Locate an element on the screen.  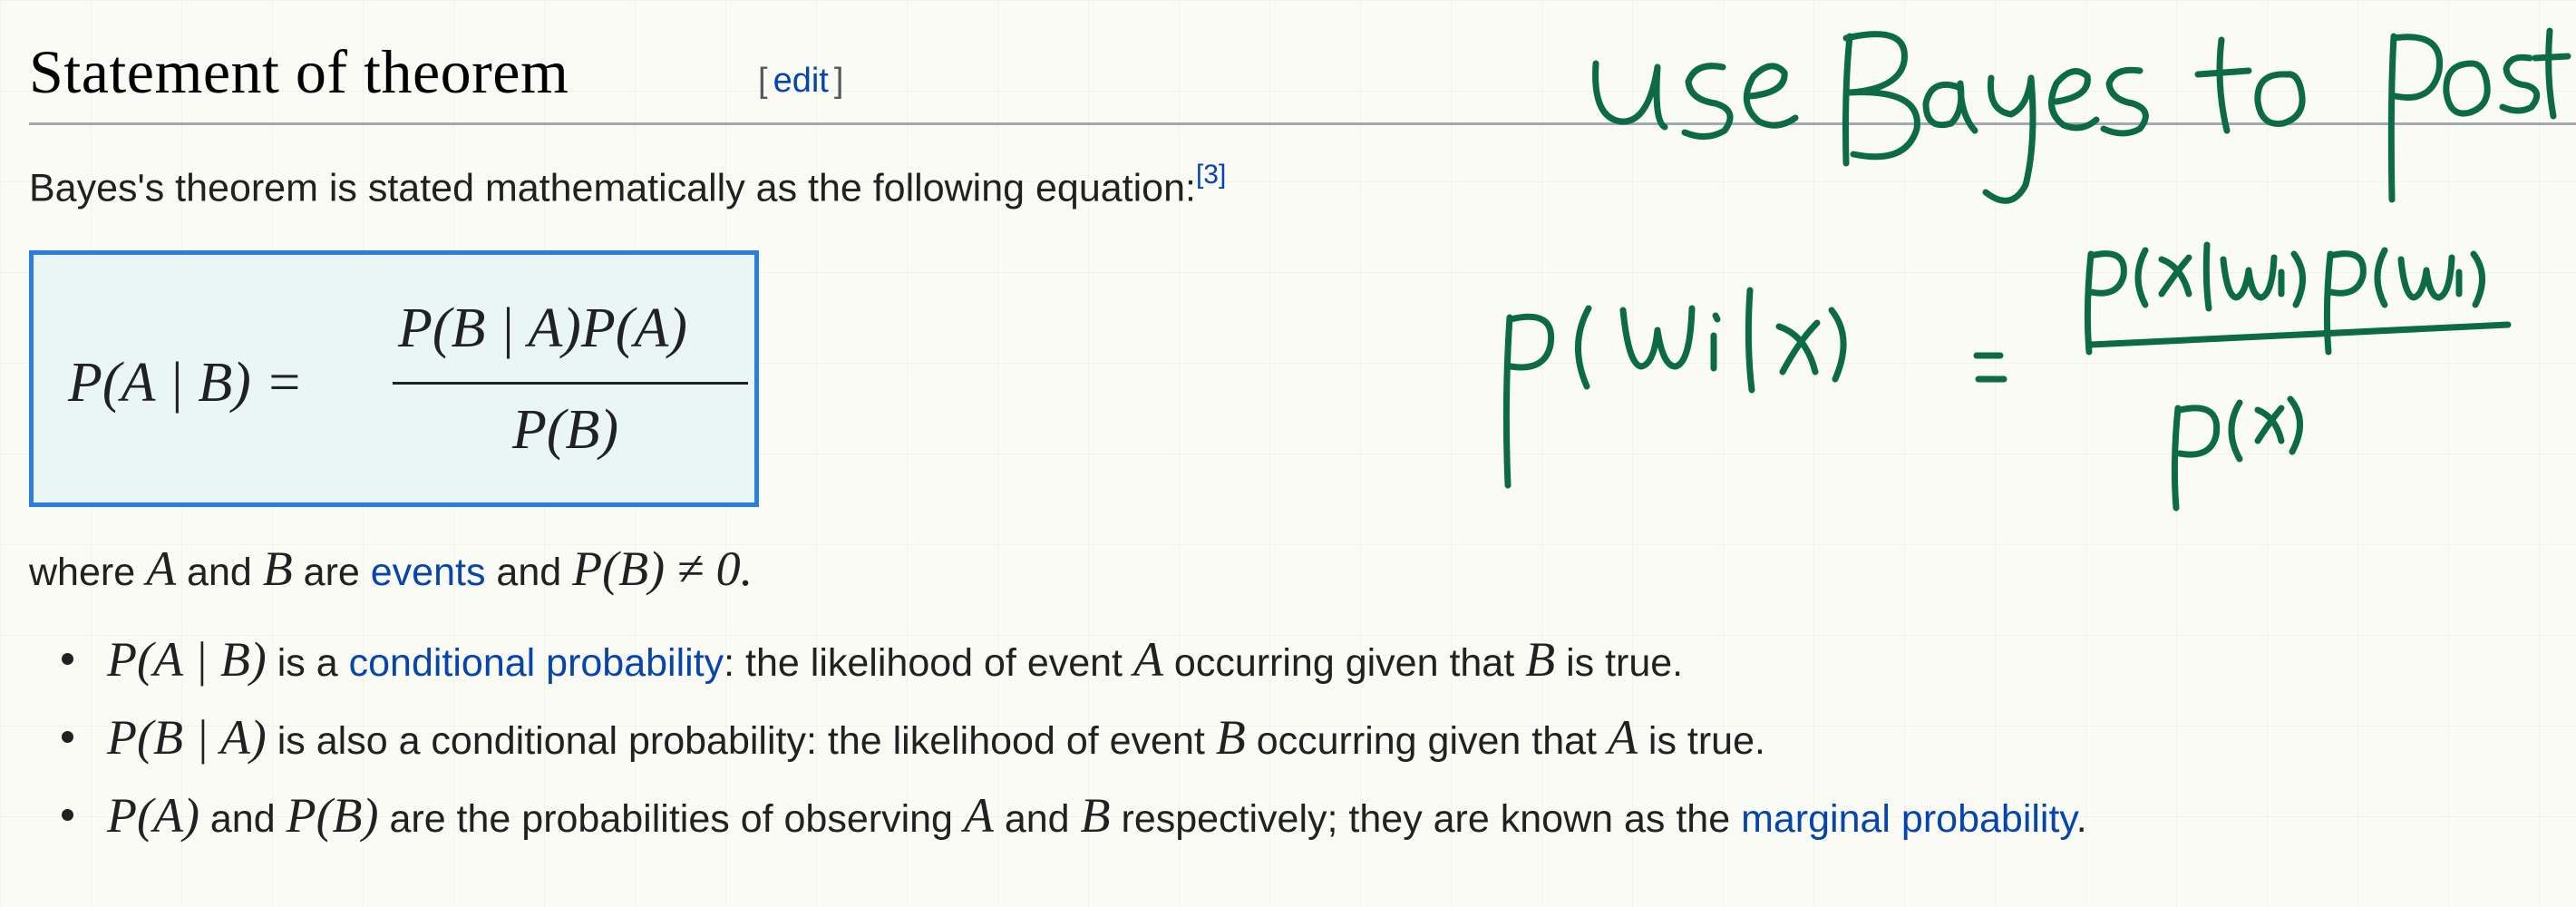
where-text: where is located at coordinates (88, 573).